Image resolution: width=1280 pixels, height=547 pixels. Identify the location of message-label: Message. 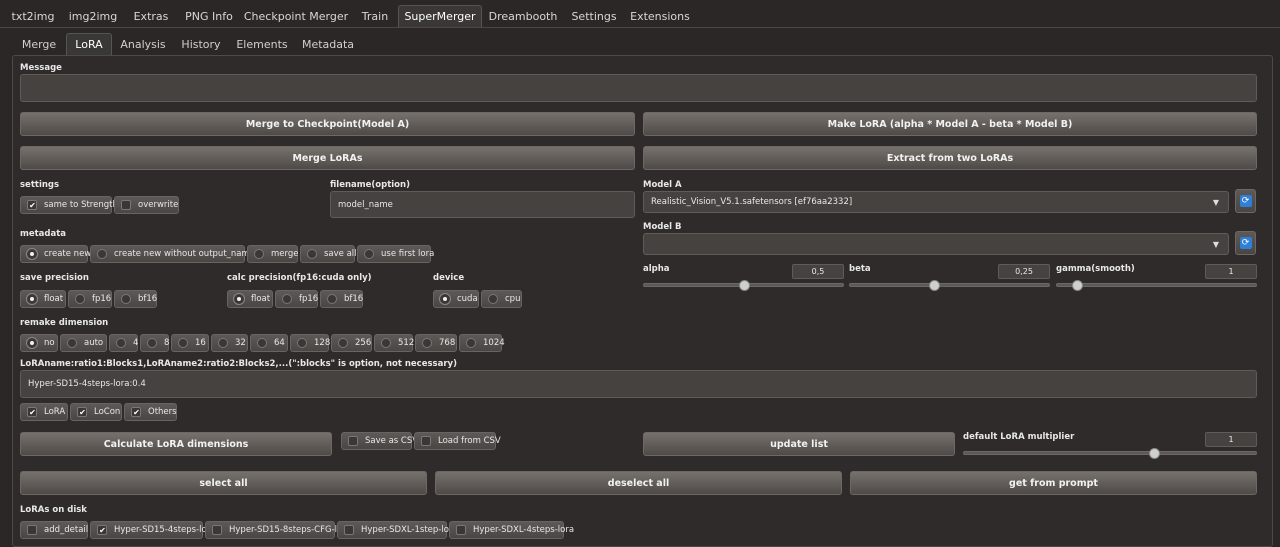
(41, 68).